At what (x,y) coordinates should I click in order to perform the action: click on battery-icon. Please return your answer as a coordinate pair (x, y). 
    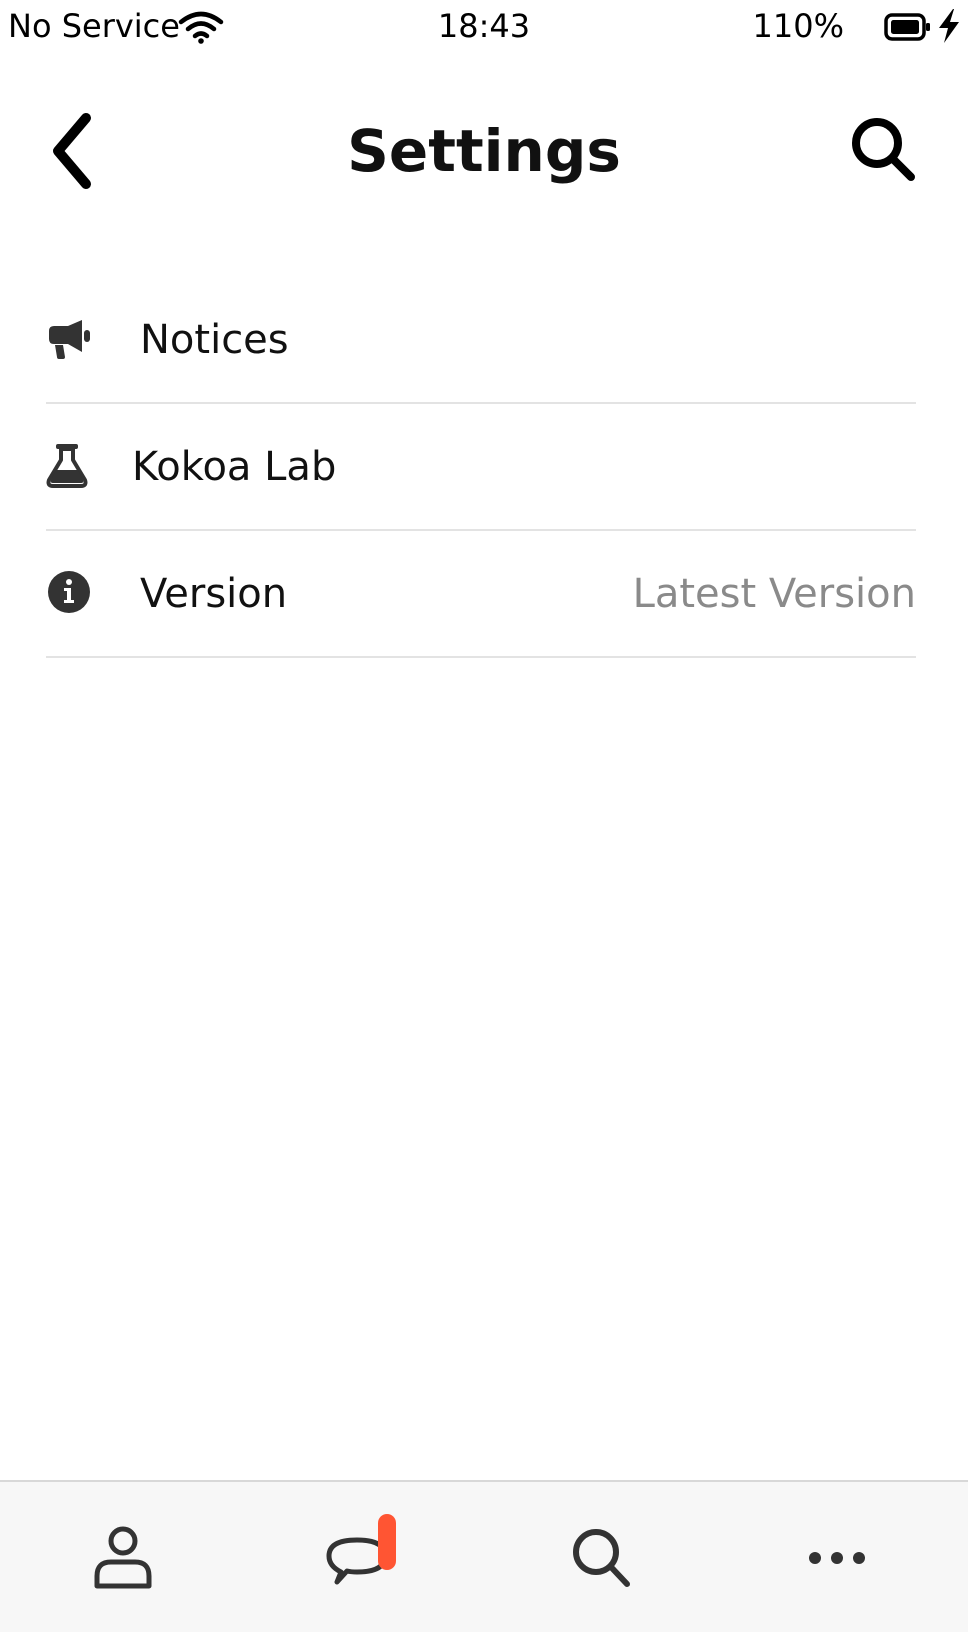
    Looking at the image, I should click on (907, 27).